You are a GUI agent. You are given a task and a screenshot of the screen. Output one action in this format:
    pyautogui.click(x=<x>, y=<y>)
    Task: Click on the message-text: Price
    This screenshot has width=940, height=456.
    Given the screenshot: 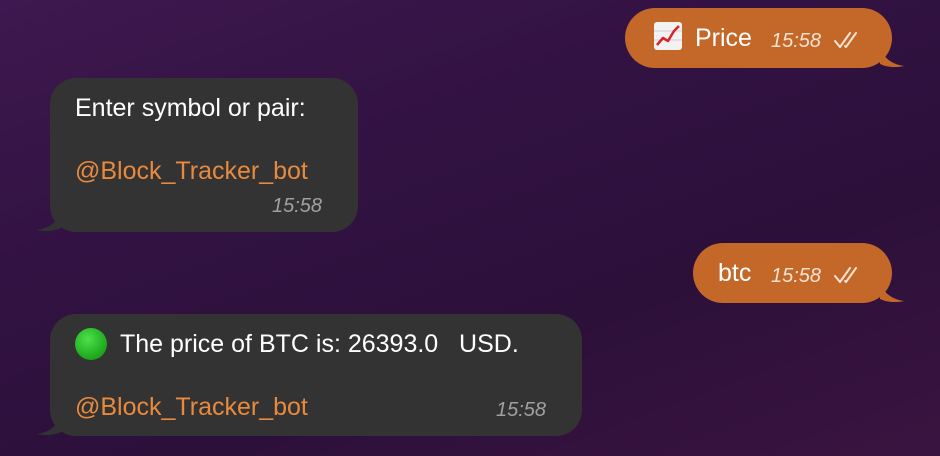 What is the action you would take?
    pyautogui.click(x=723, y=38)
    